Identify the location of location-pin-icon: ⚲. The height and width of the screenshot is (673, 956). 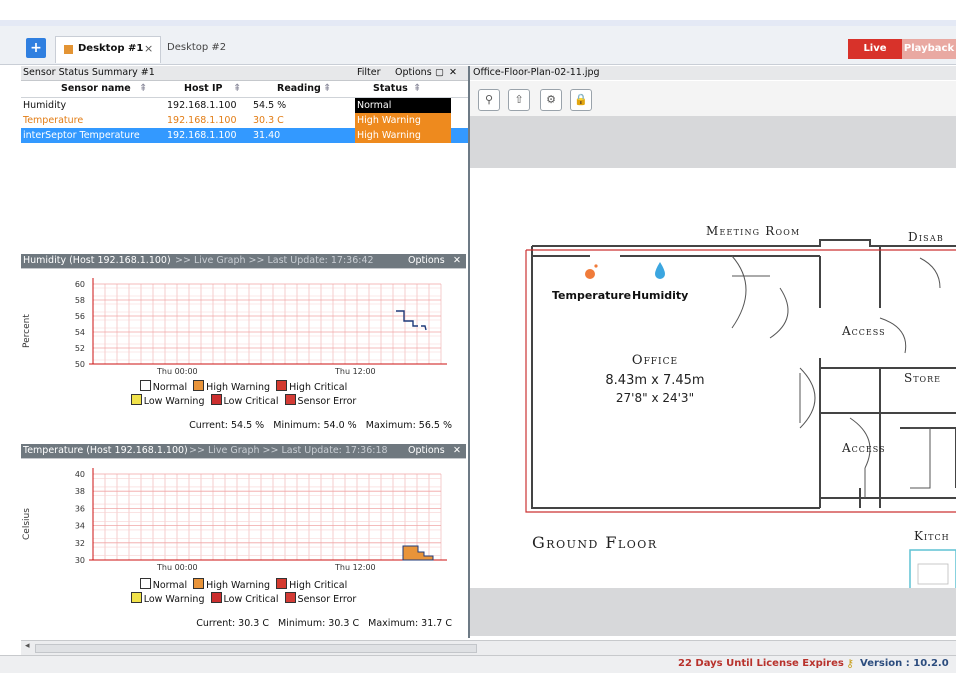
(489, 100).